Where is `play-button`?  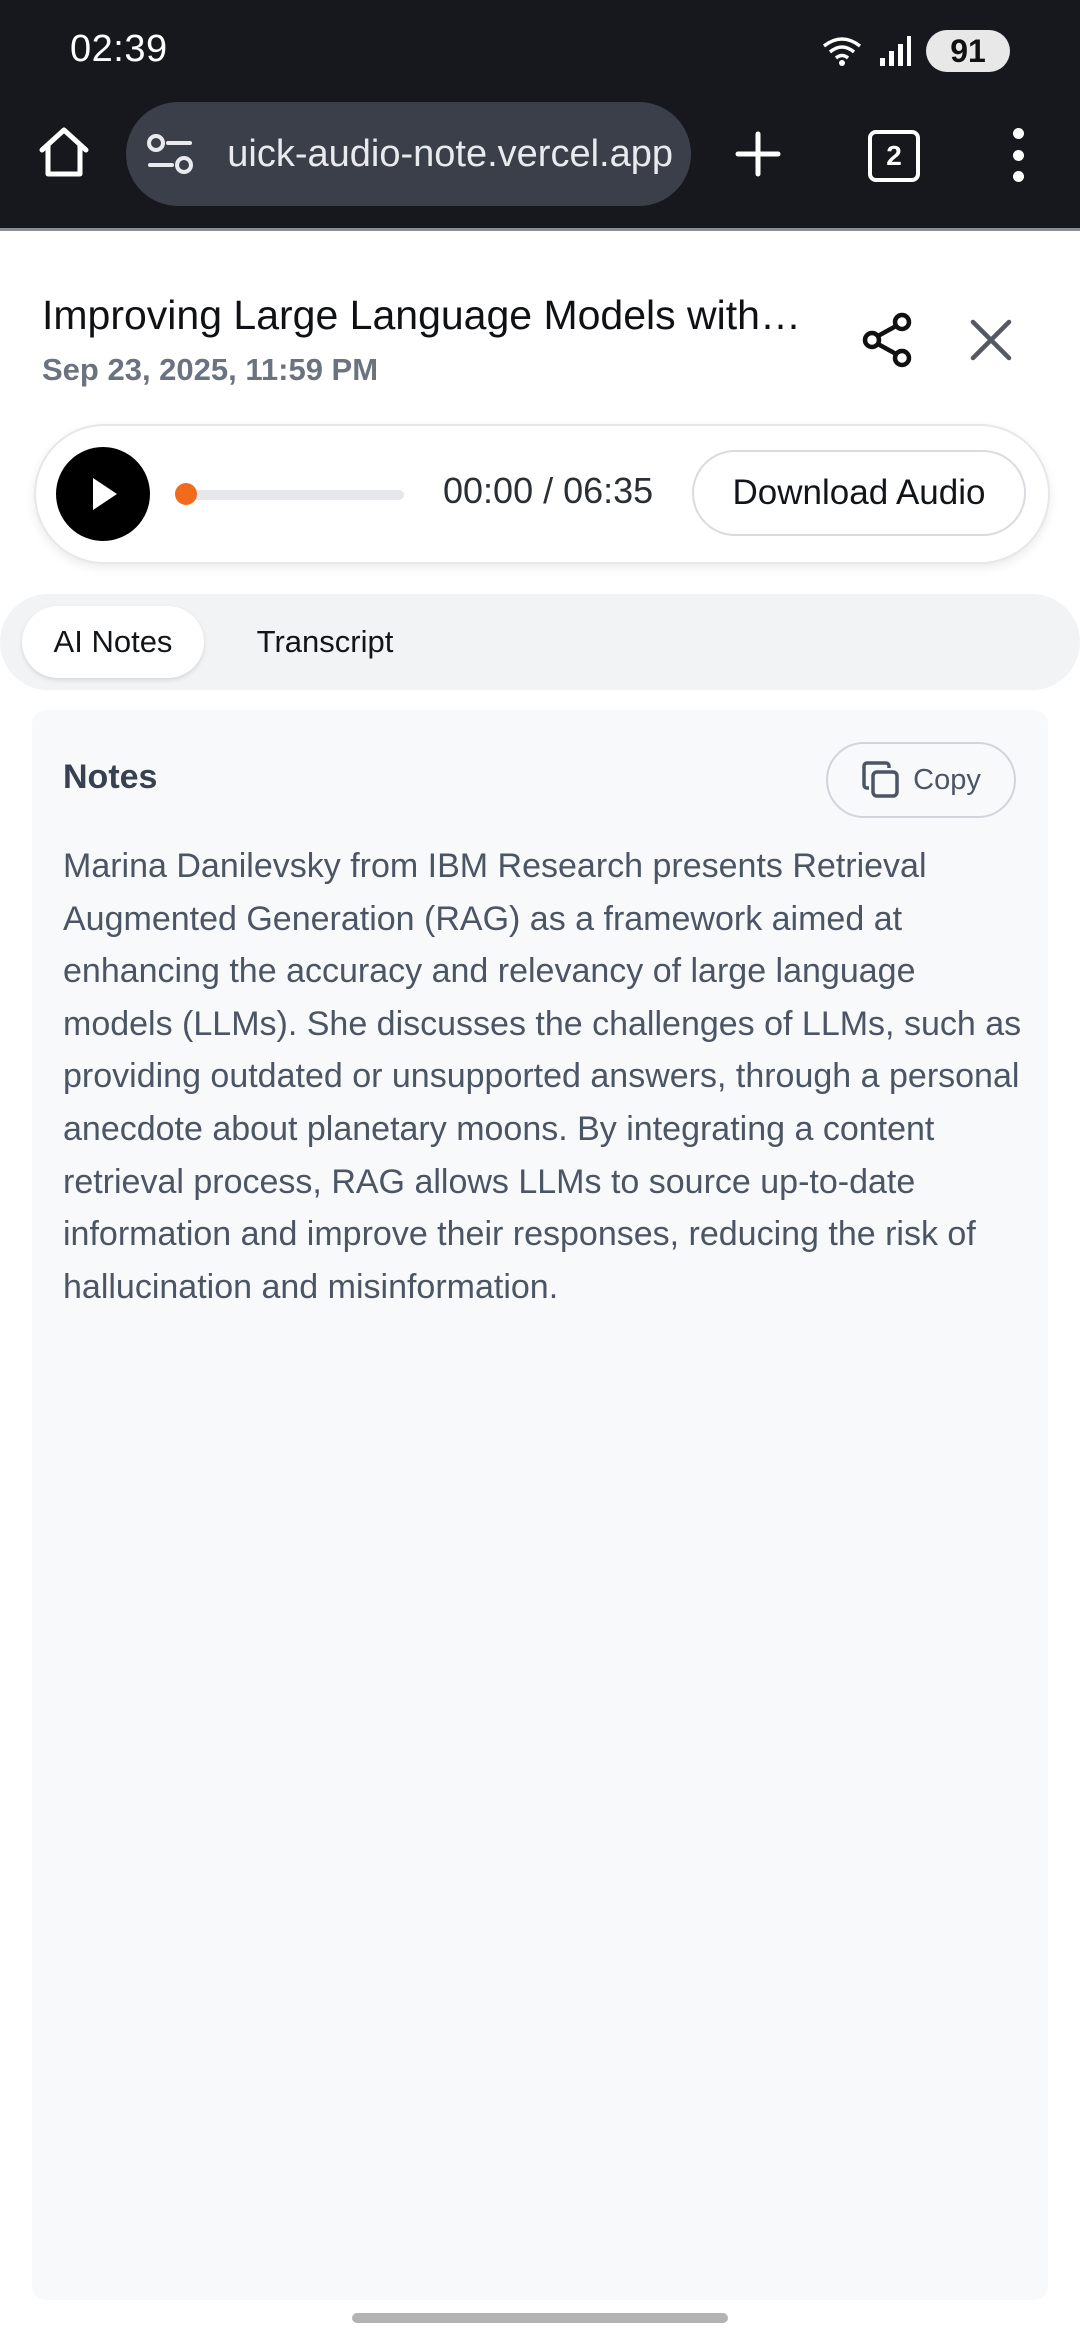
play-button is located at coordinates (103, 494).